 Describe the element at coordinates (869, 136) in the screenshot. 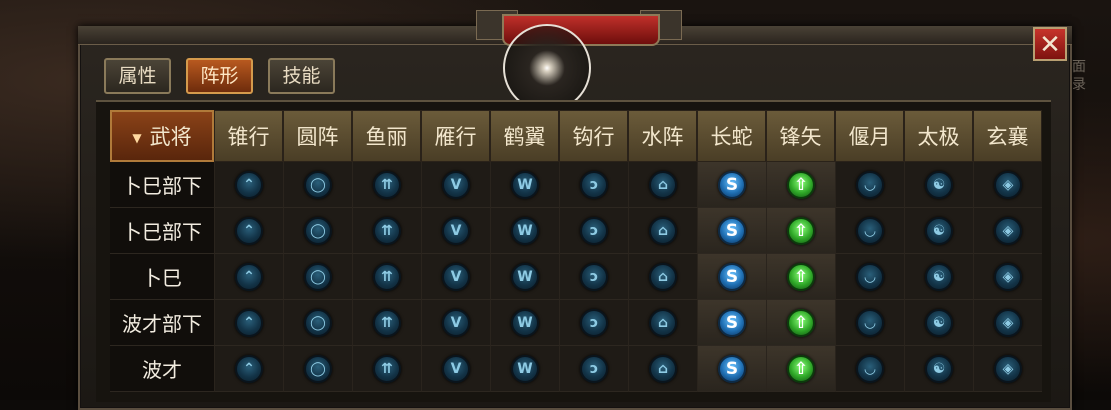

I see `formation-column-header: 偃月` at that location.